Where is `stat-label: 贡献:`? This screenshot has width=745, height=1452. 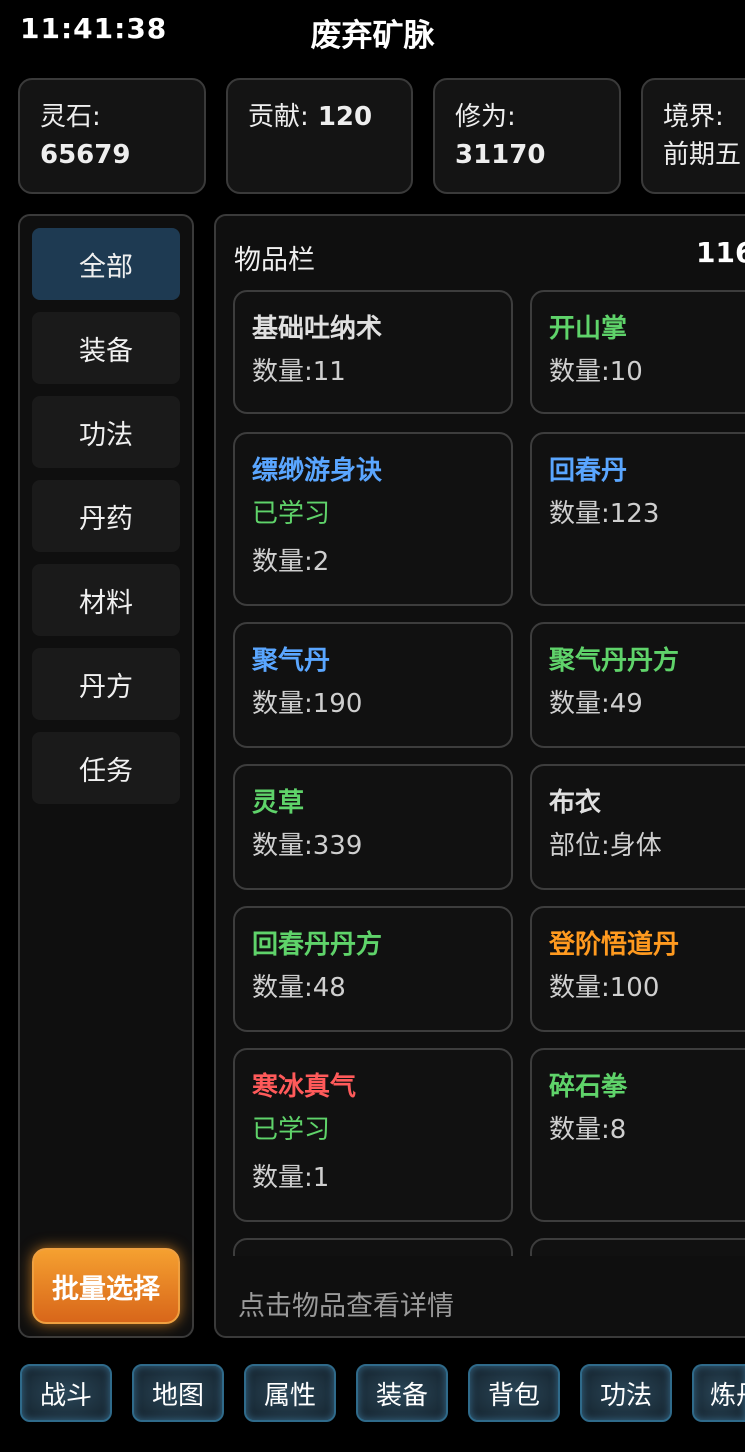
stat-label: 贡献: is located at coordinates (278, 117).